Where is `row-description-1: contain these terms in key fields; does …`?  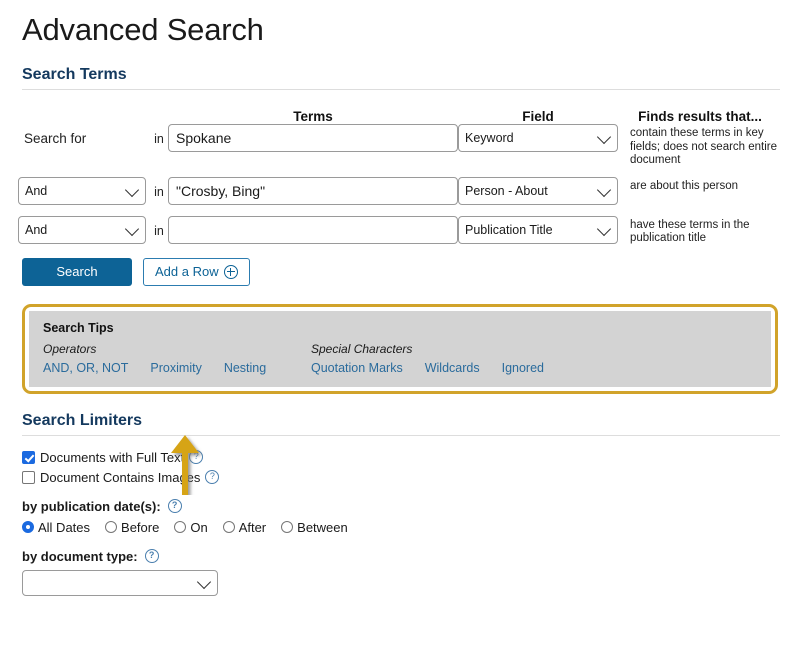
row-description-1: contain these terms in key fields; does … is located at coordinates (704, 146).